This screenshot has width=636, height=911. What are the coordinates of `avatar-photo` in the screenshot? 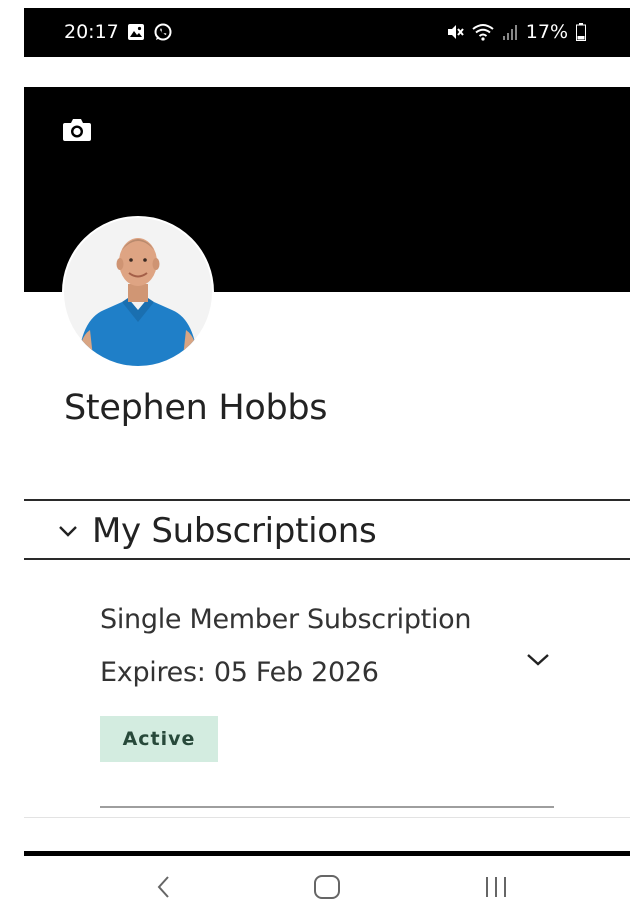 It's located at (138, 292).